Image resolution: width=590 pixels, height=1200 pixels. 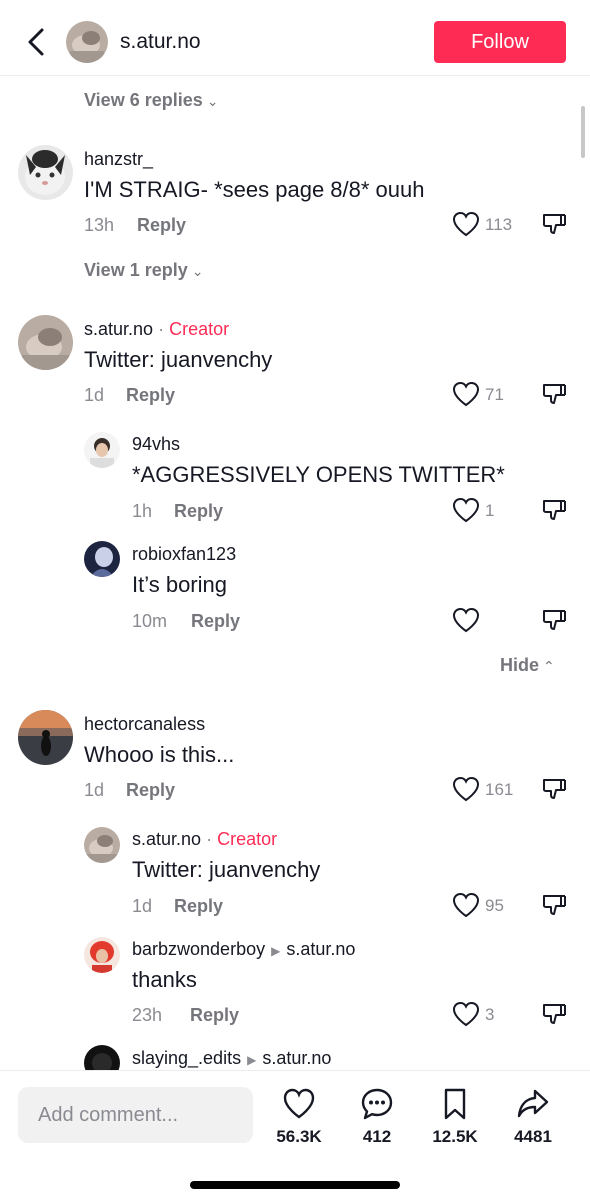 What do you see at coordinates (99, 225) in the screenshot?
I see `comment-time: 13h` at bounding box center [99, 225].